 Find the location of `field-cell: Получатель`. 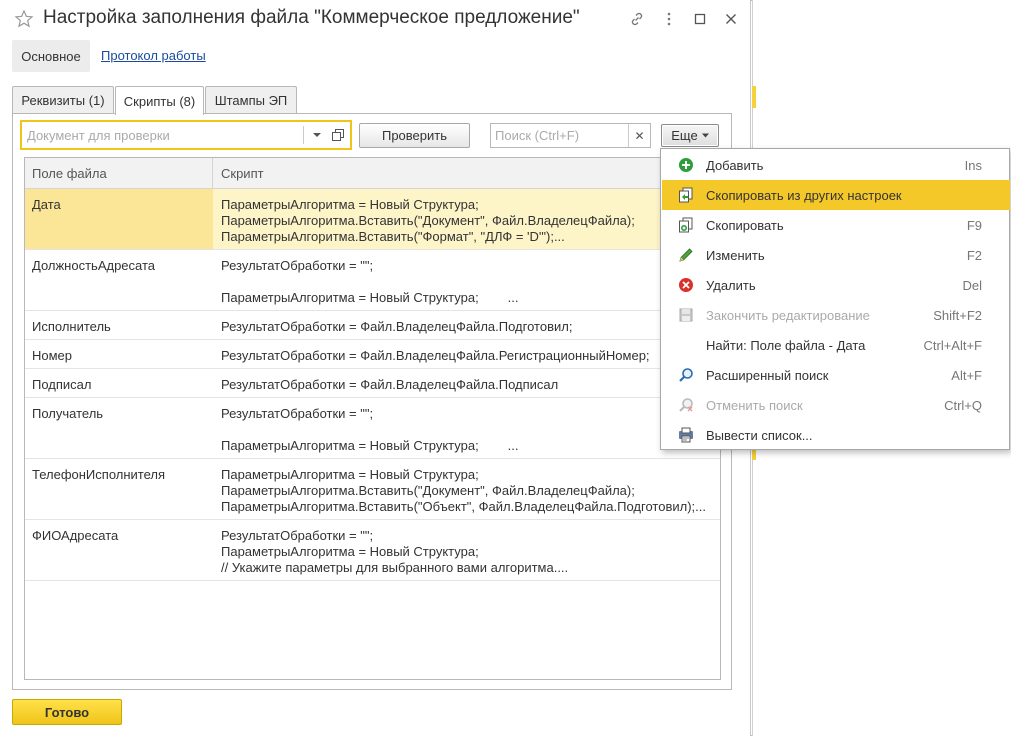

field-cell: Получатель is located at coordinates (68, 413).